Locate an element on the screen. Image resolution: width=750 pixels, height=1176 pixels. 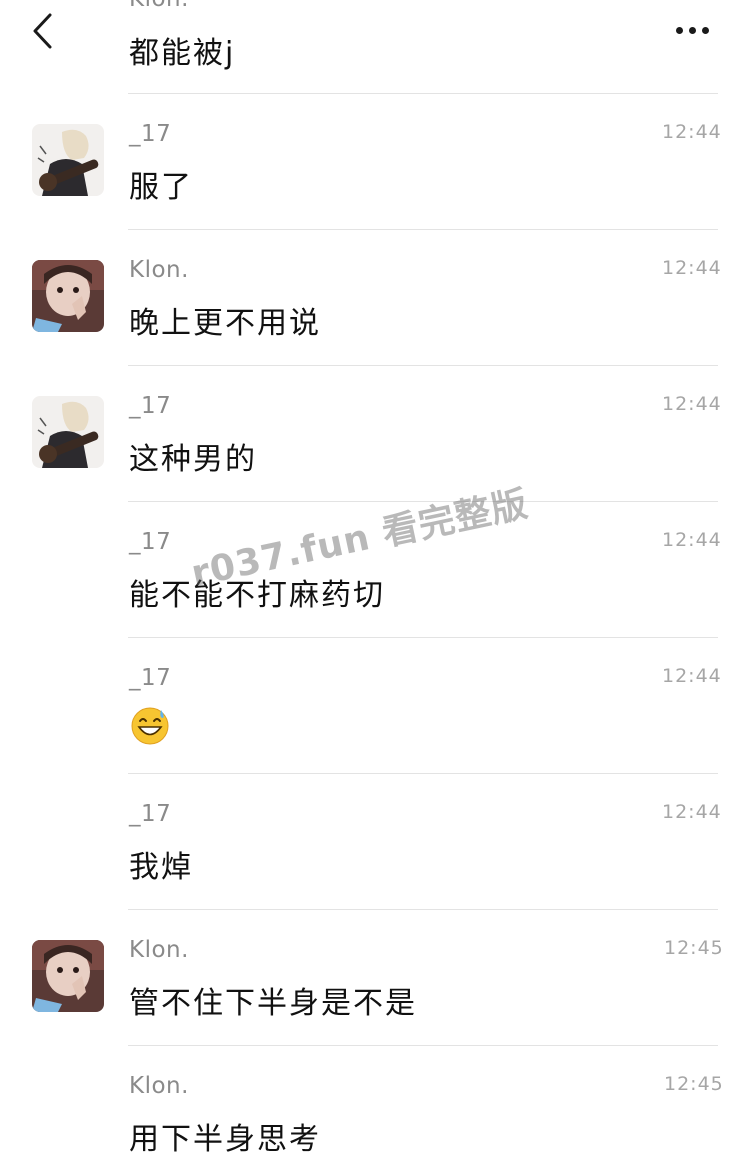
grinning-sweat-emoji-icon is located at coordinates (150, 726).